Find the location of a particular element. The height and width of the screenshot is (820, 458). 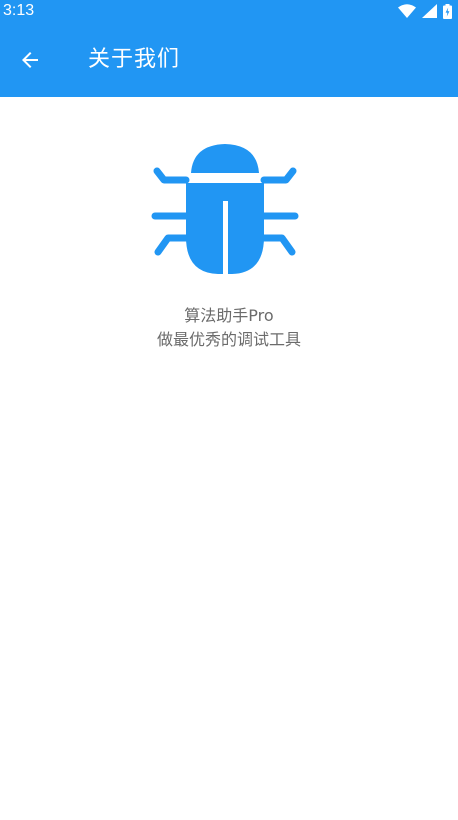

app-name: 算法助手Pro is located at coordinates (229, 315).